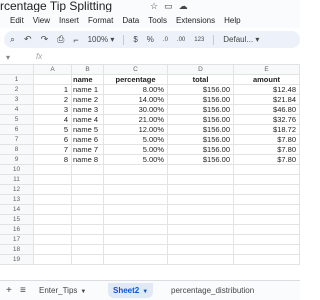  Describe the element at coordinates (168, 6) in the screenshot. I see `move-to-folder-icon: ▭` at that location.